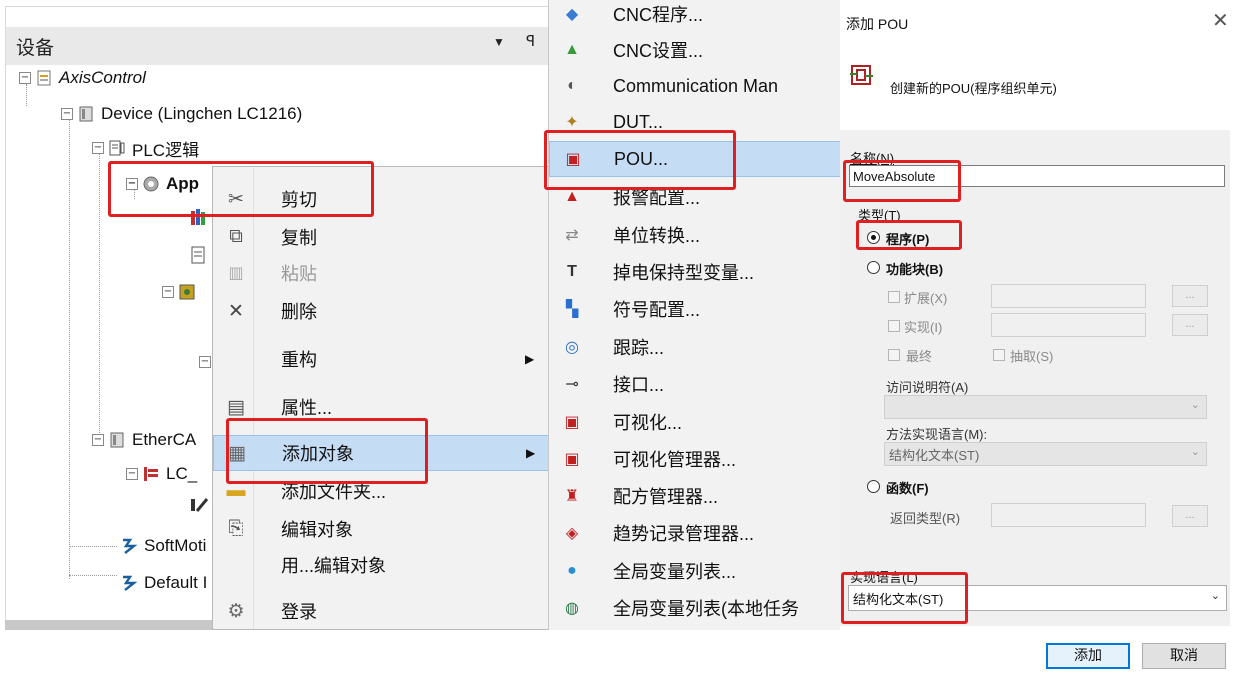 This screenshot has width=1241, height=673. I want to click on function-block-radio, so click(873, 267).